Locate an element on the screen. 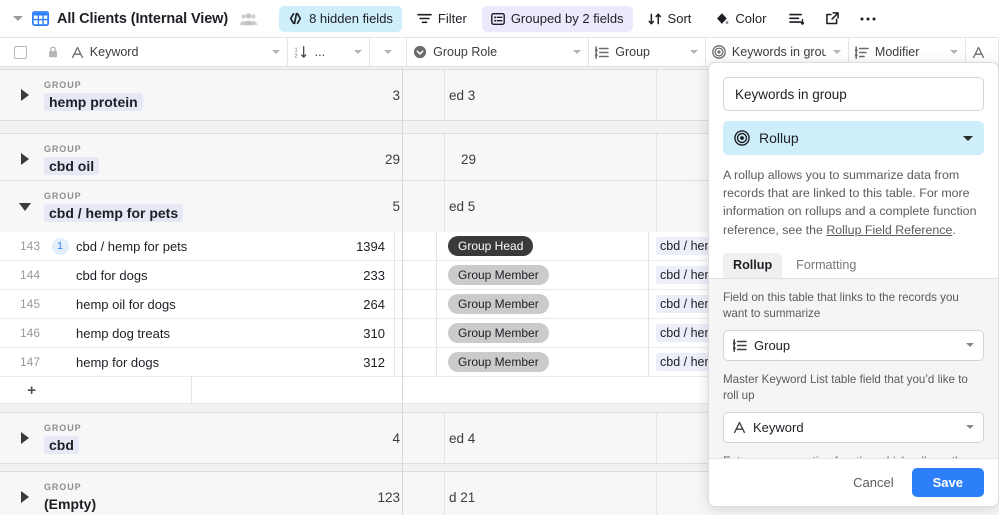  group-icon is located at coordinates (497, 19).